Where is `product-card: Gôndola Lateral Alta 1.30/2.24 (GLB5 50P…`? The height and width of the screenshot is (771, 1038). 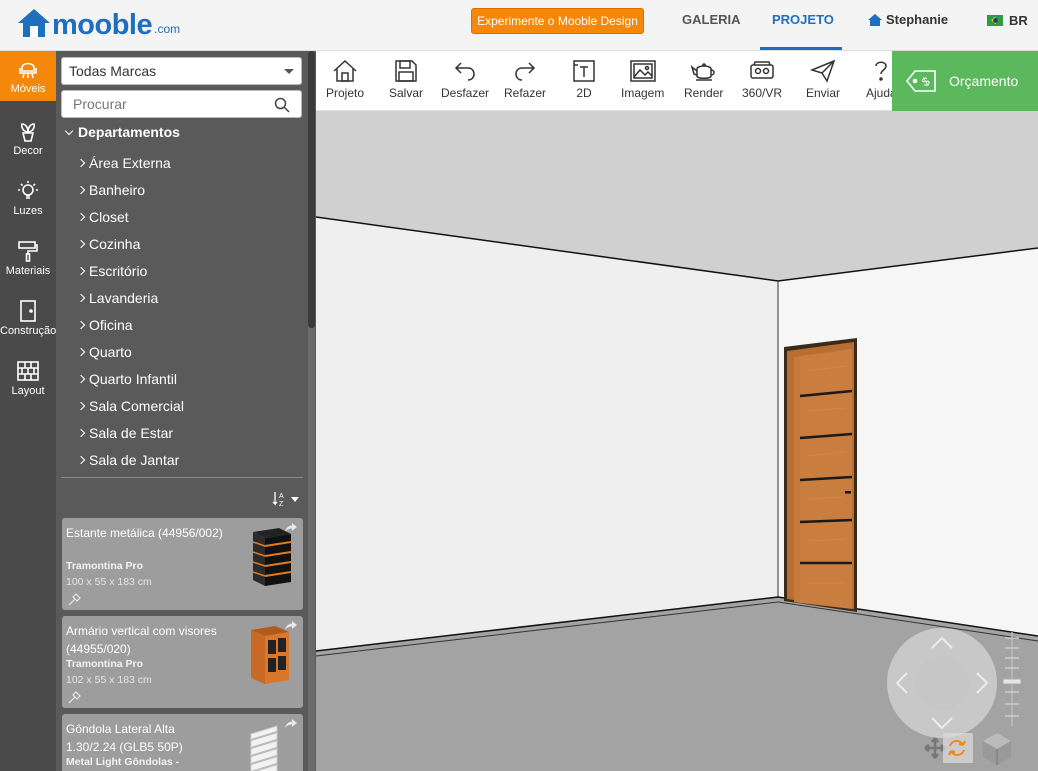 product-card: Gôndola Lateral Alta 1.30/2.24 (GLB5 50P… is located at coordinates (182, 742).